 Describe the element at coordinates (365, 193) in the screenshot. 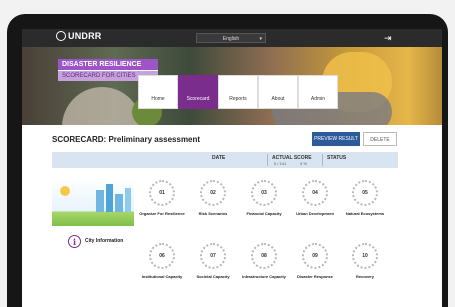

I see `essential-number: 05` at that location.